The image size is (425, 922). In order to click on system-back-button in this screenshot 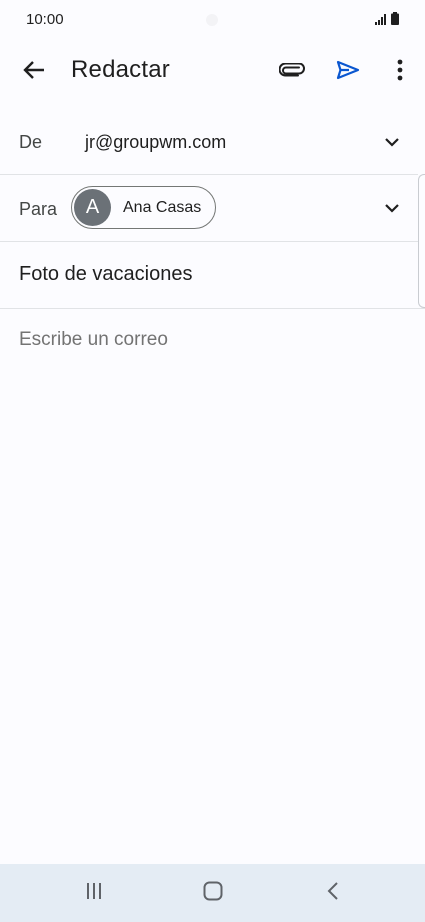, I will do `click(333, 893)`.